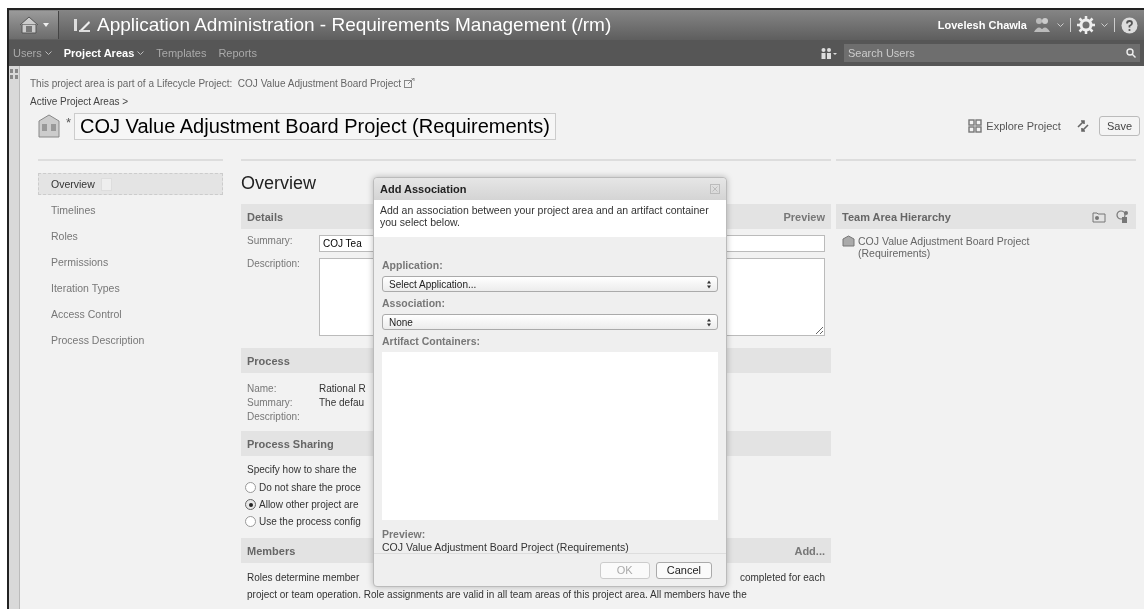 This screenshot has height=609, width=1144. Describe the element at coordinates (303, 577) in the screenshot. I see `members-text: Roles determine member` at that location.